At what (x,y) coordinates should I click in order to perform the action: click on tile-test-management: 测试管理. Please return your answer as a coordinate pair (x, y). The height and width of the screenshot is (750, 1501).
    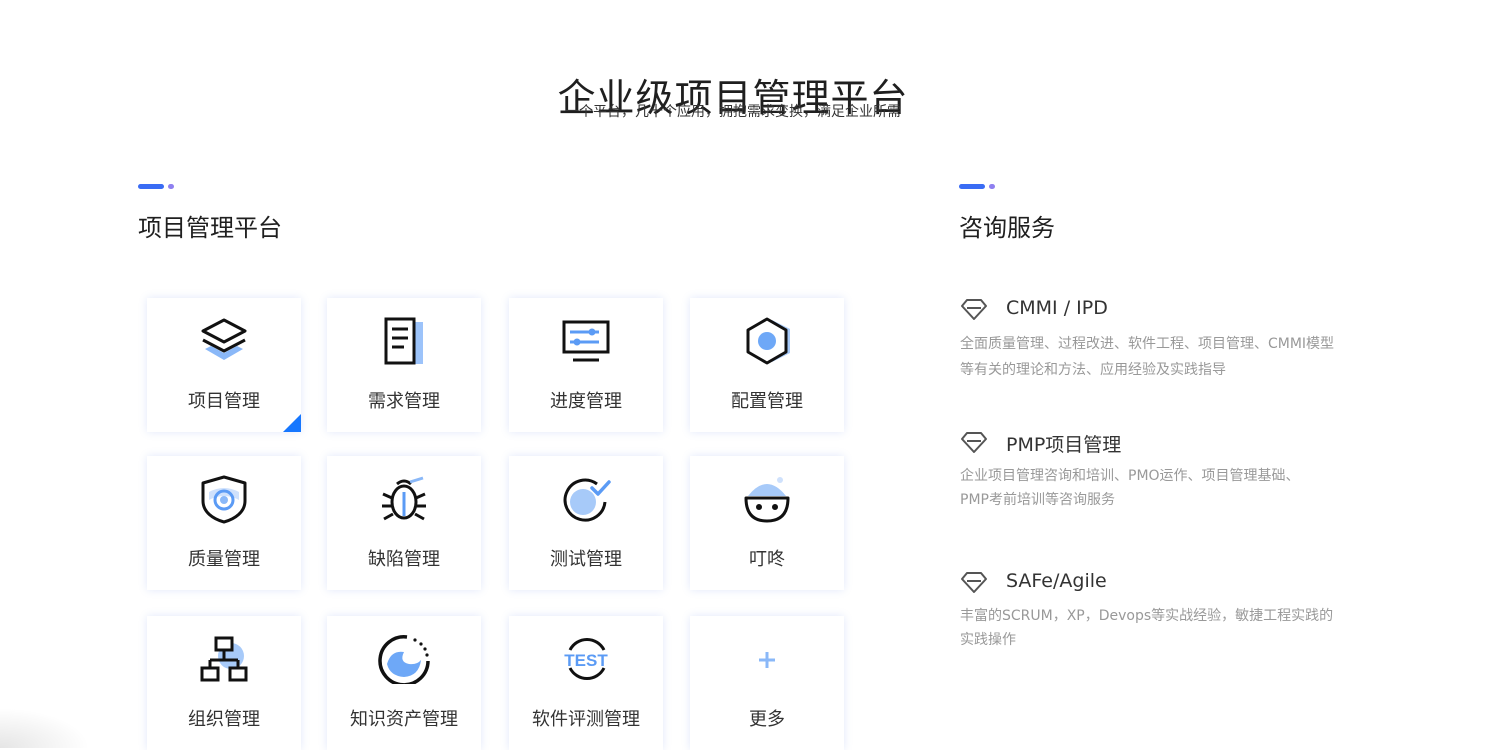
    Looking at the image, I should click on (586, 523).